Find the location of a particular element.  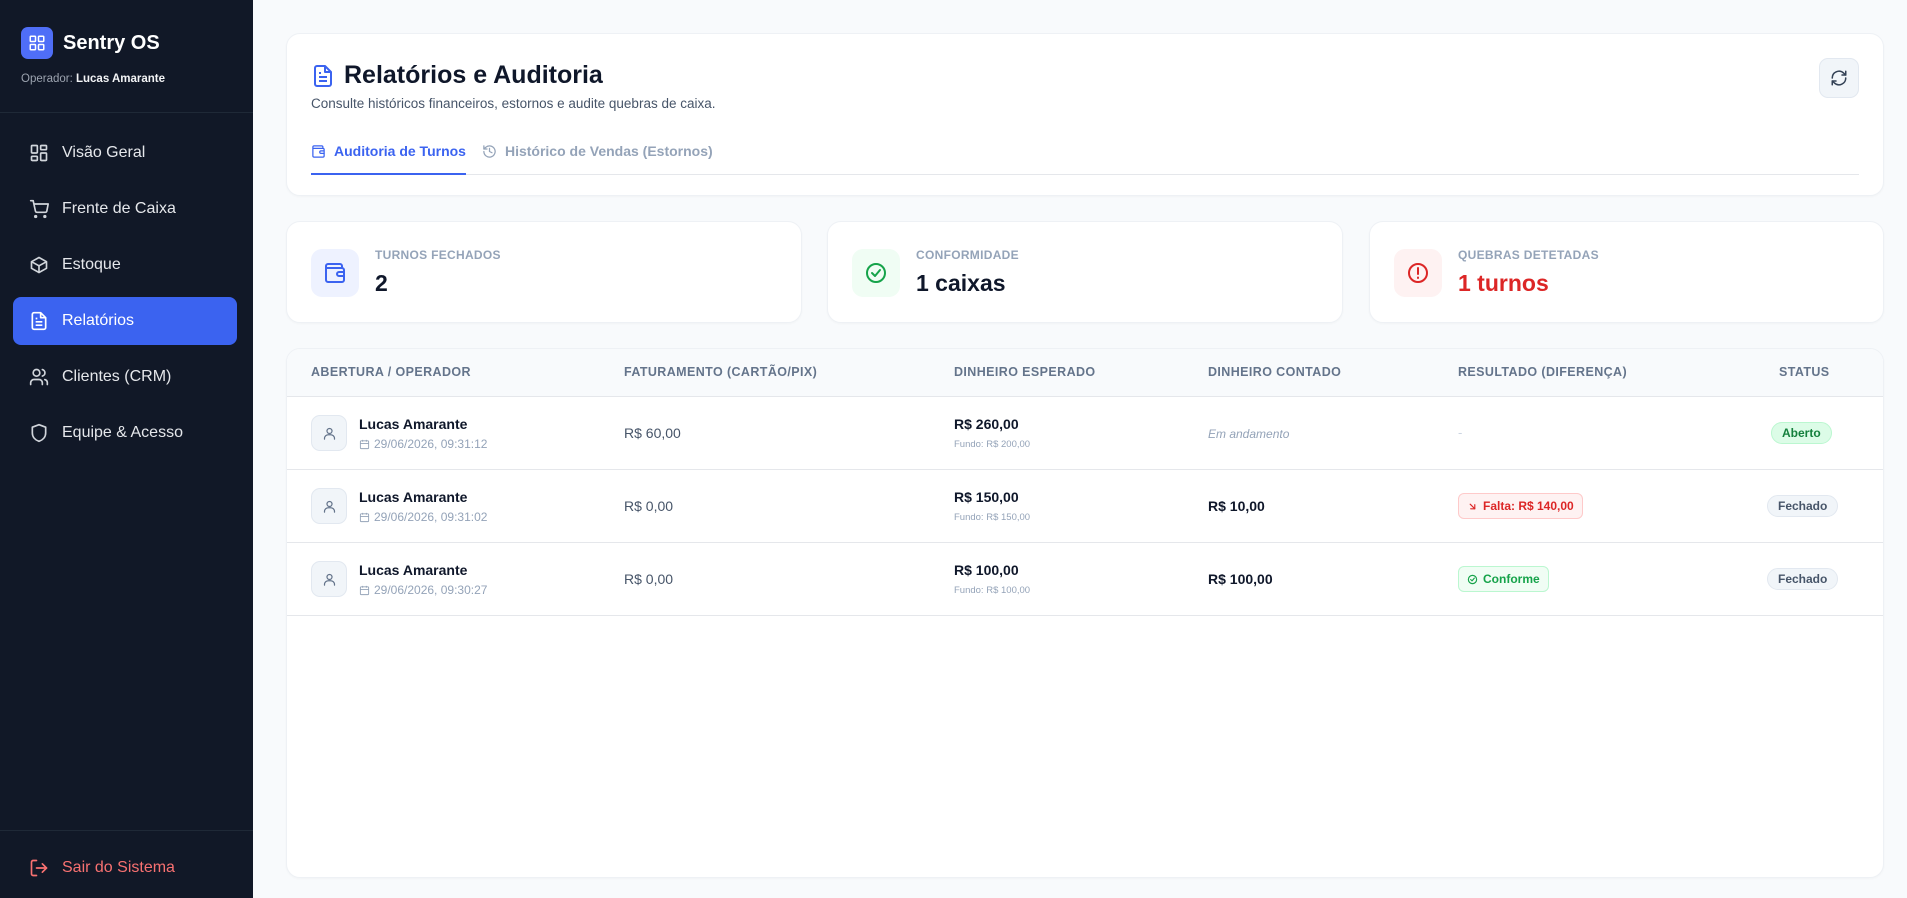

expected-cash: R$ 150,00 is located at coordinates (986, 497).